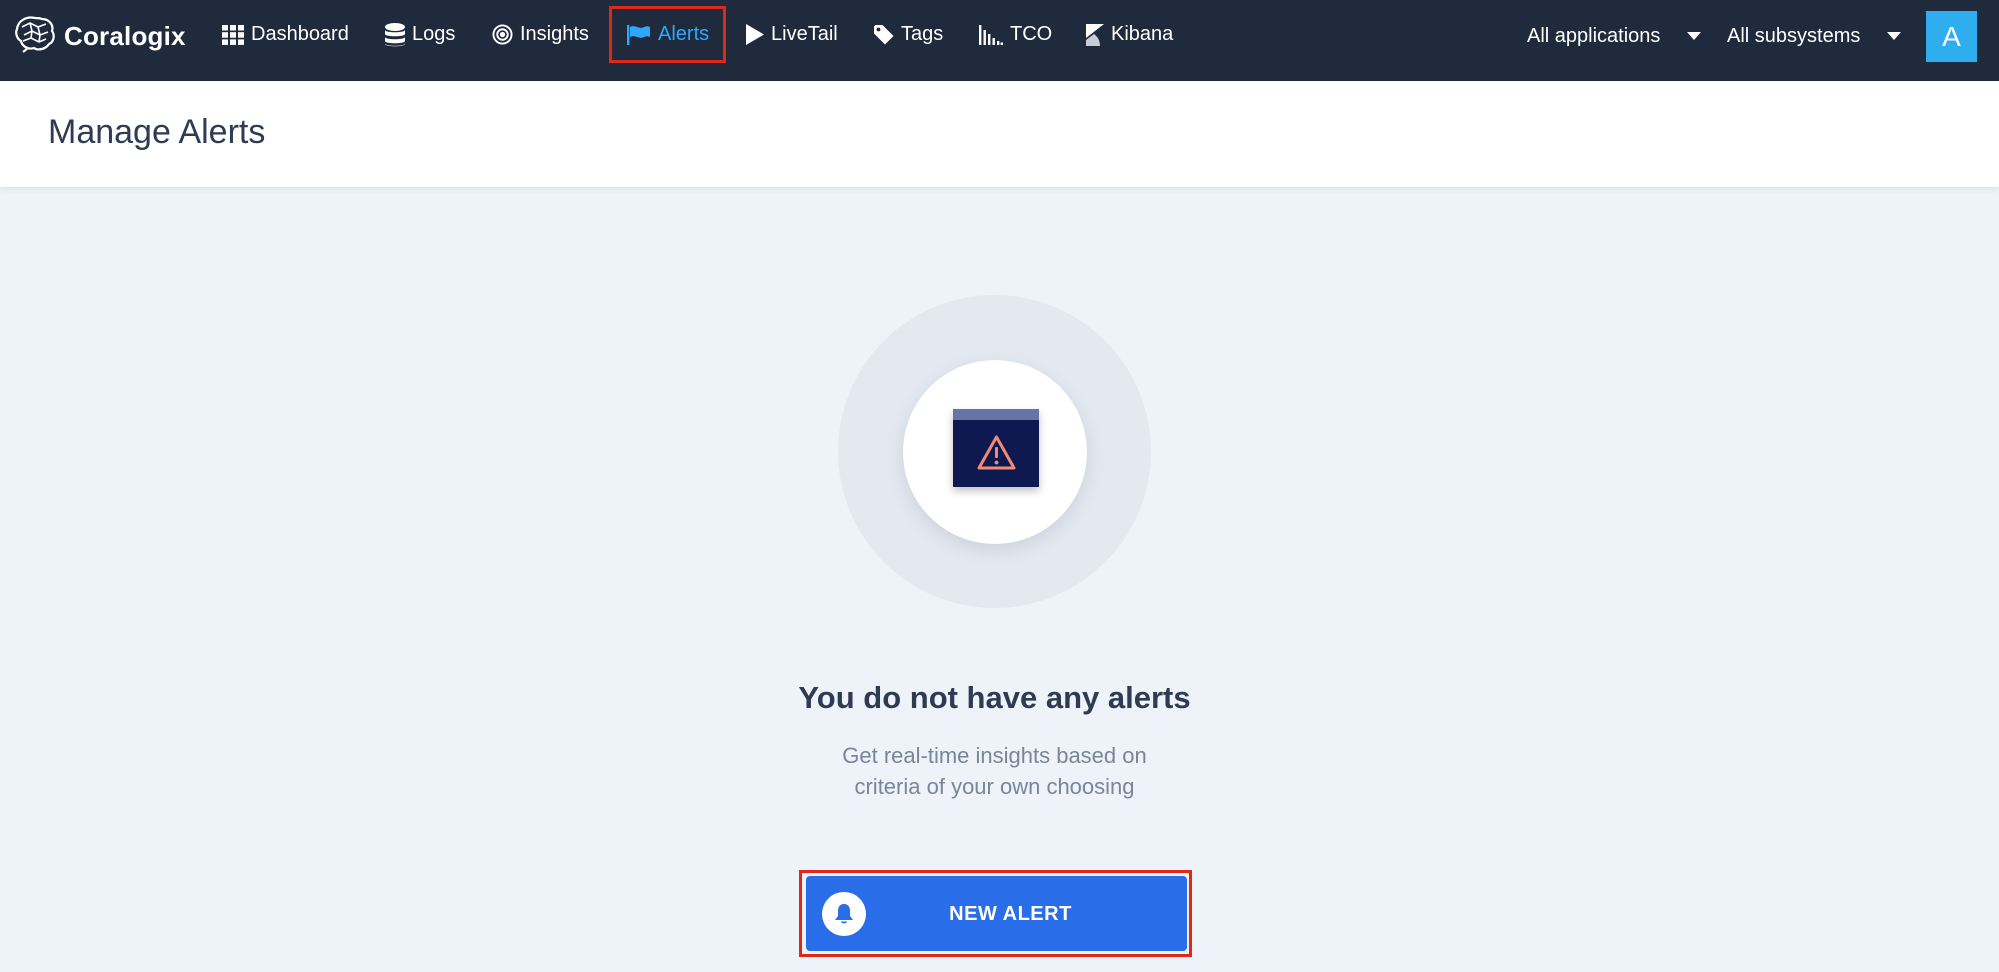 Image resolution: width=1999 pixels, height=972 pixels. I want to click on nav-tco-label: TCO, so click(1031, 34).